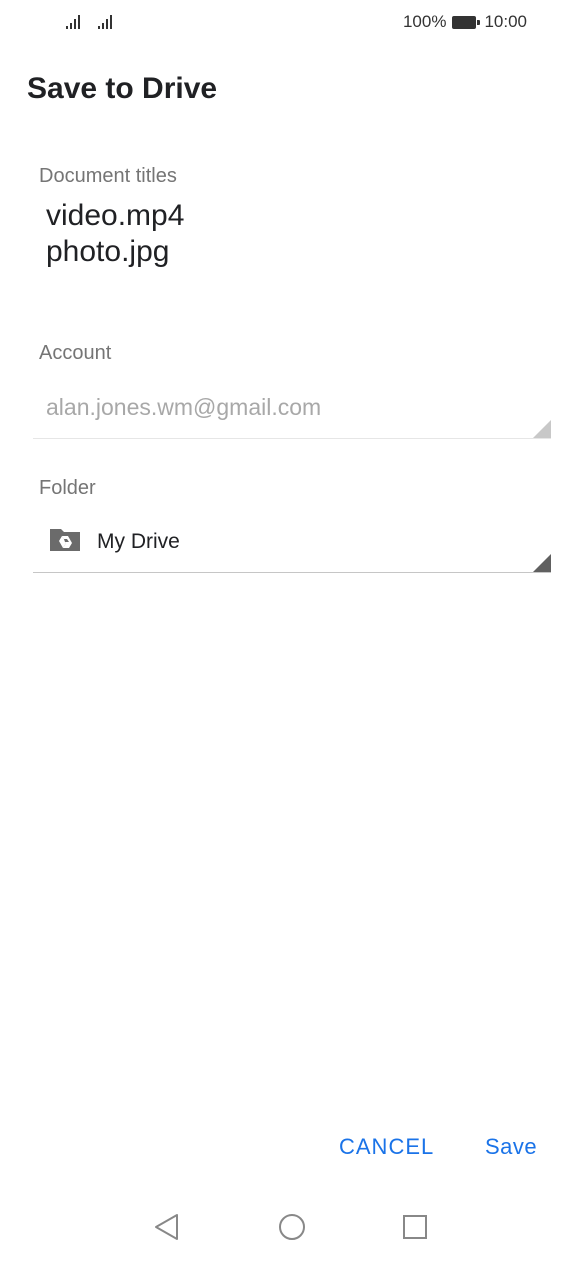 This screenshot has width=583, height=1264. I want to click on battery-percent: 100%, so click(424, 21).